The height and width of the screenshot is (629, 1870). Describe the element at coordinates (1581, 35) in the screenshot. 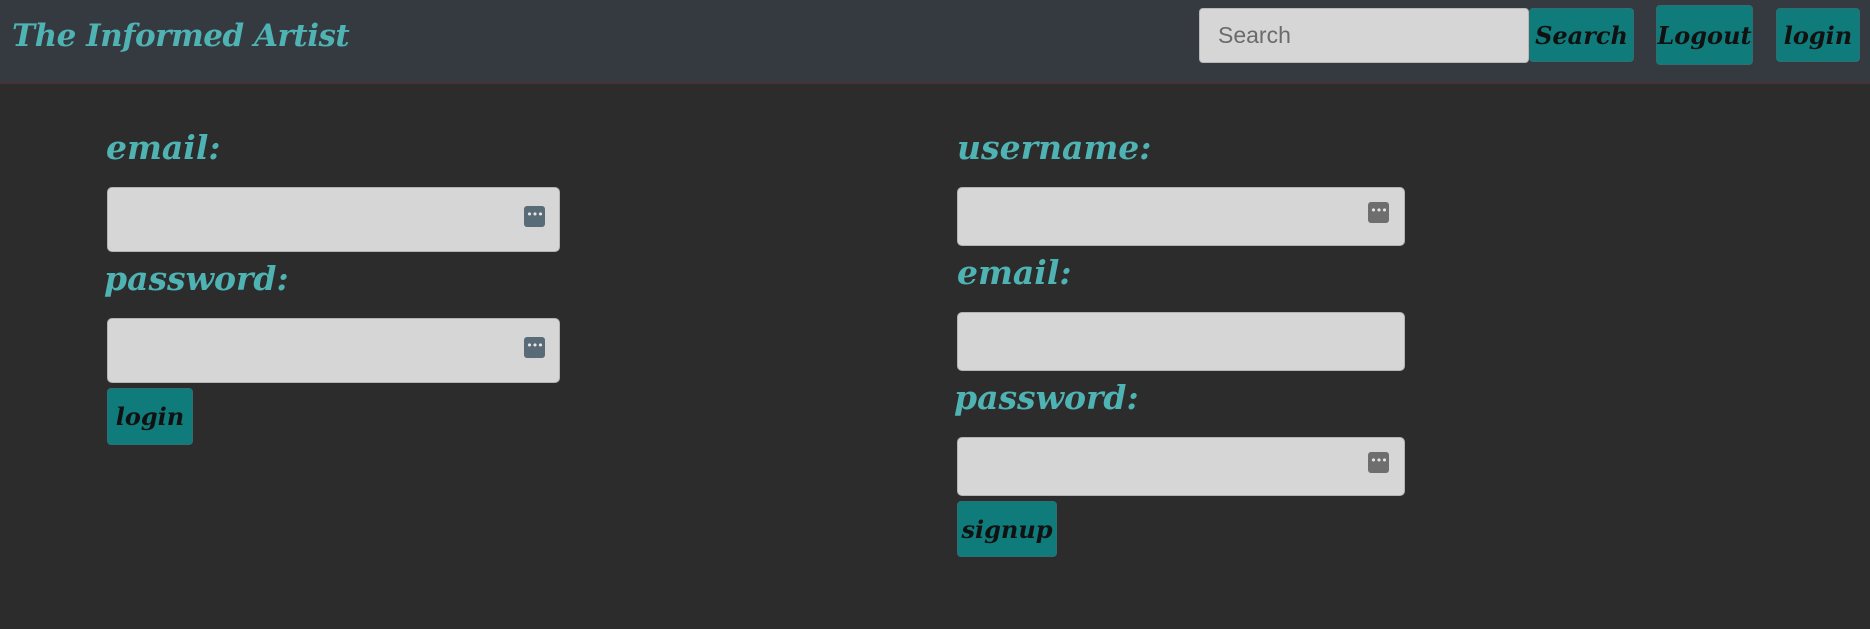

I see `search-button: Search` at that location.